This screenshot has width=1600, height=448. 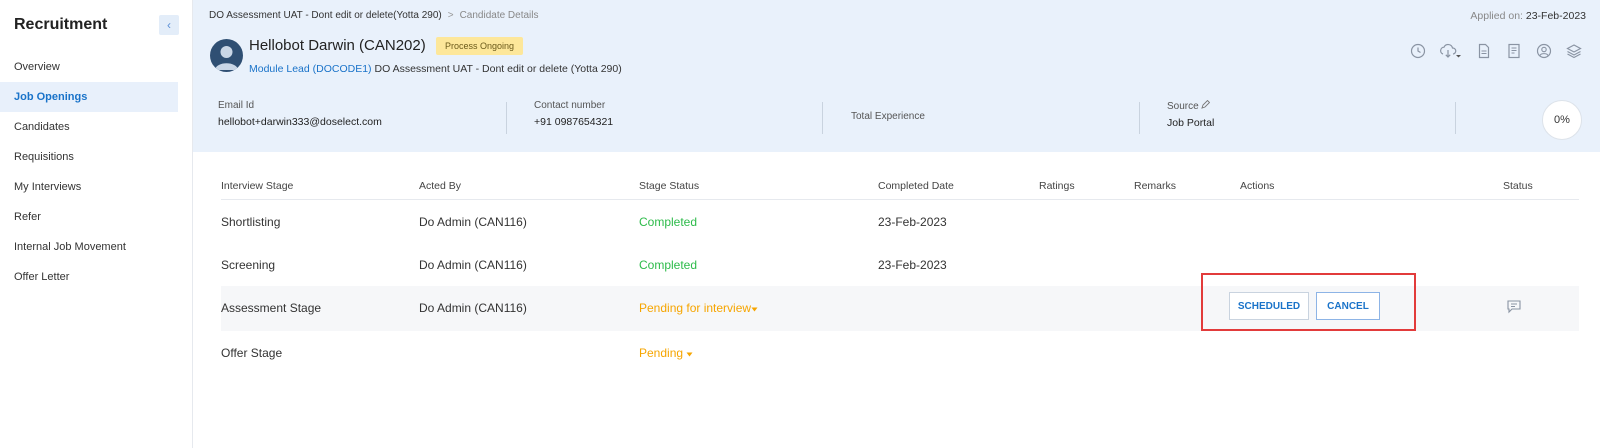 I want to click on candidate-name: Hellobot Darwin (CAN202), so click(x=337, y=45).